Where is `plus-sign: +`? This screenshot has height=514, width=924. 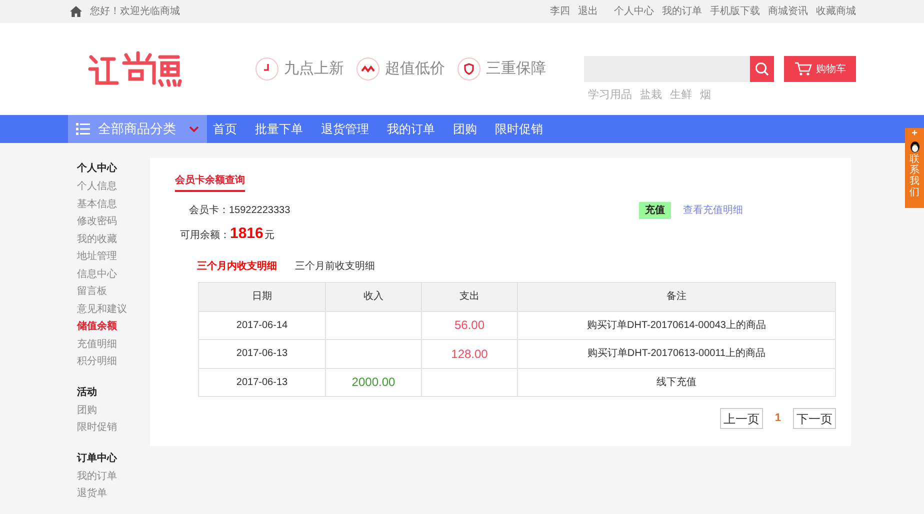 plus-sign: + is located at coordinates (915, 134).